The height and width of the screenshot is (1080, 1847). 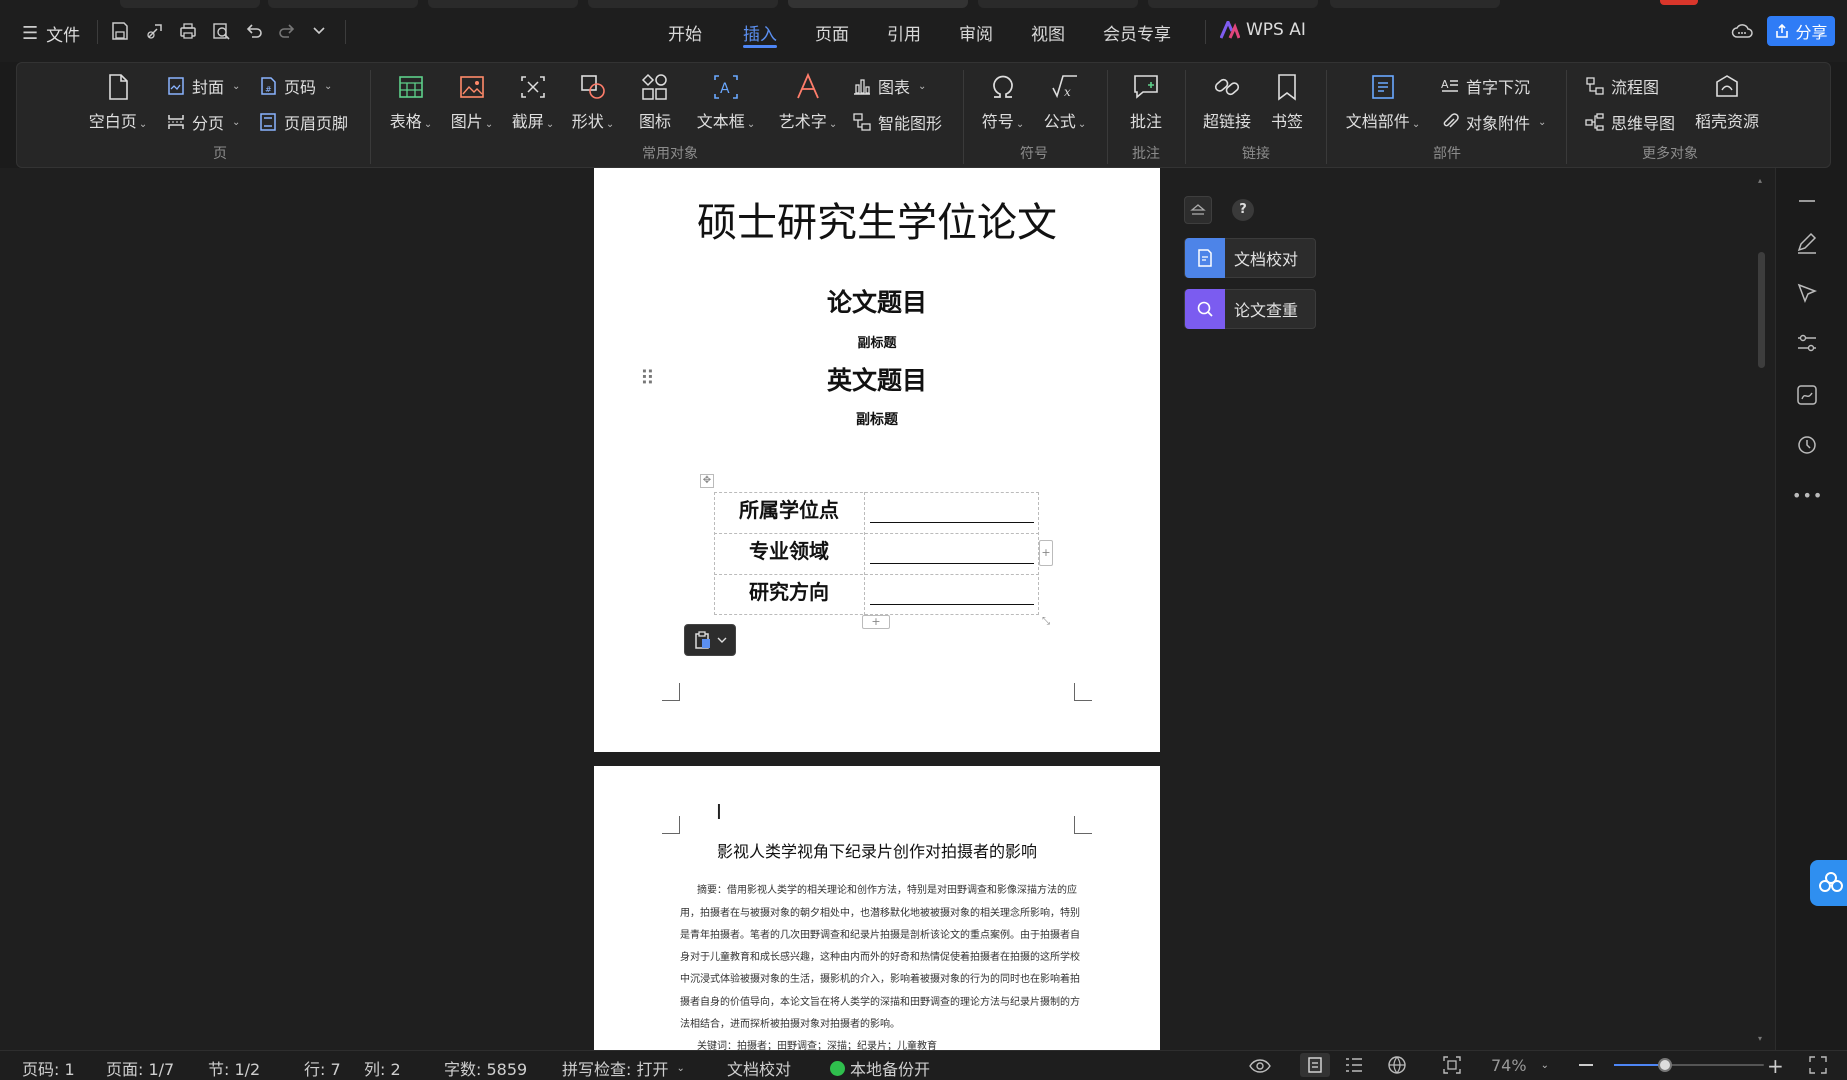 What do you see at coordinates (48, 1068) in the screenshot?
I see `status-page-code: 页码: 1` at bounding box center [48, 1068].